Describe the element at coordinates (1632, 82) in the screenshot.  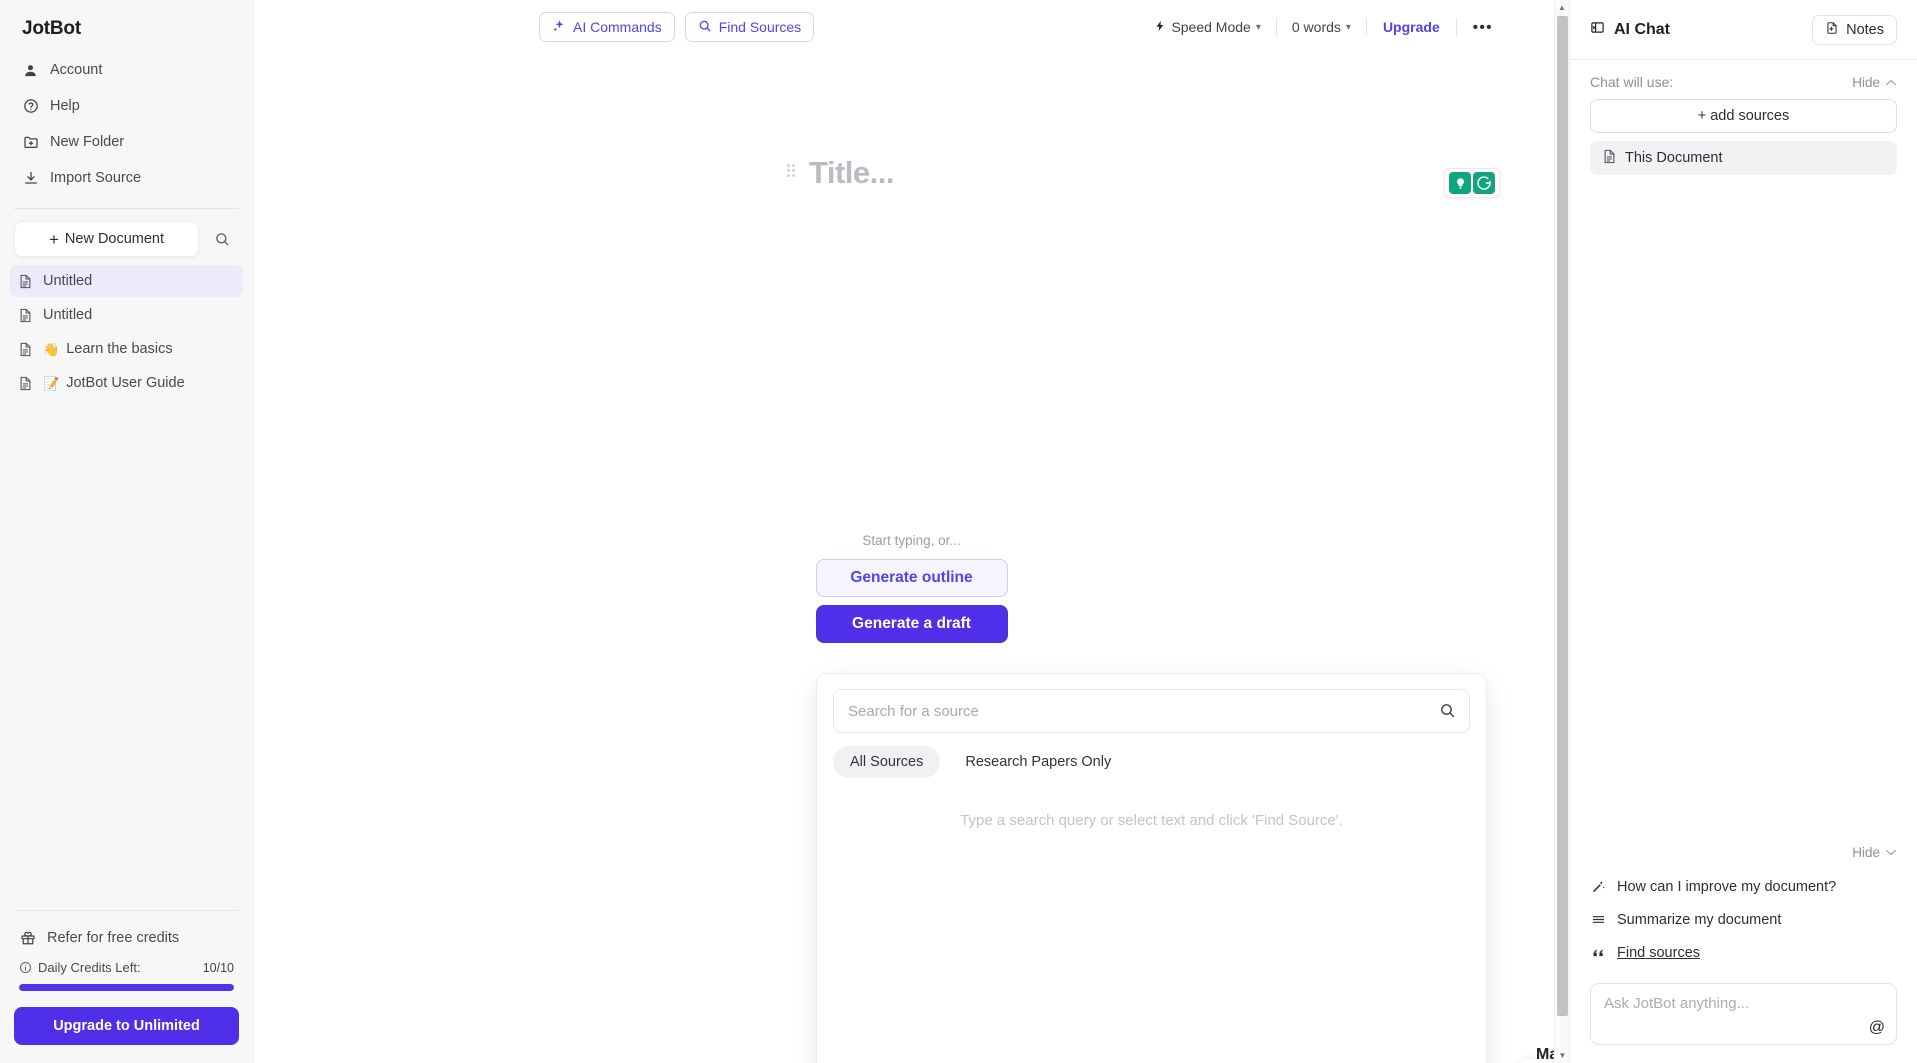
I see `chat-will-use-label: Chat will use:` at that location.